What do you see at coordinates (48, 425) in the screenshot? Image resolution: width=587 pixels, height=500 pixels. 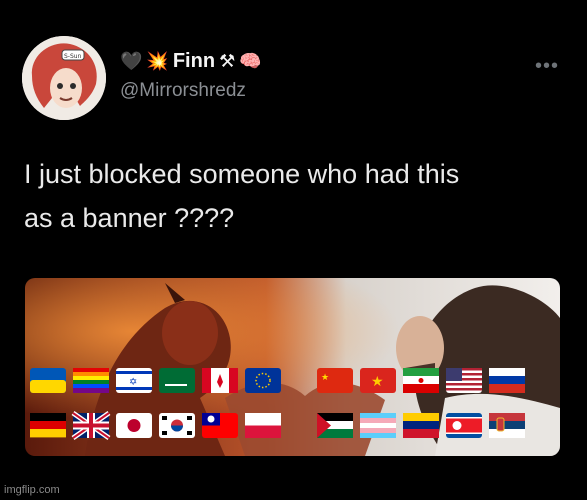 I see `flag-germany` at bounding box center [48, 425].